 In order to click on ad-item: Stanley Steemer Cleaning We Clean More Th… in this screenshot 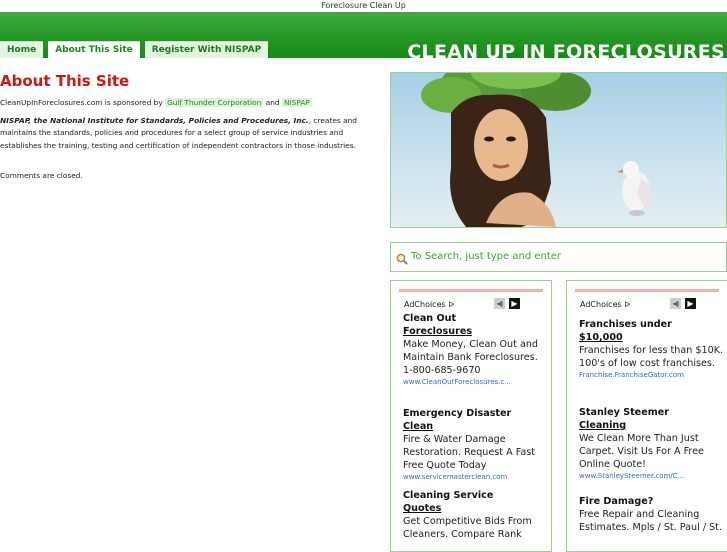, I will do `click(651, 443)`.